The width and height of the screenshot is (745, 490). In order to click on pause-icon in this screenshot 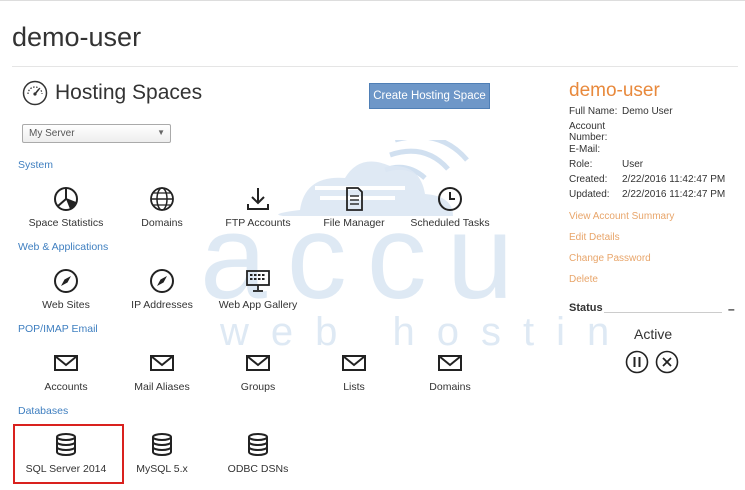, I will do `click(637, 362)`.